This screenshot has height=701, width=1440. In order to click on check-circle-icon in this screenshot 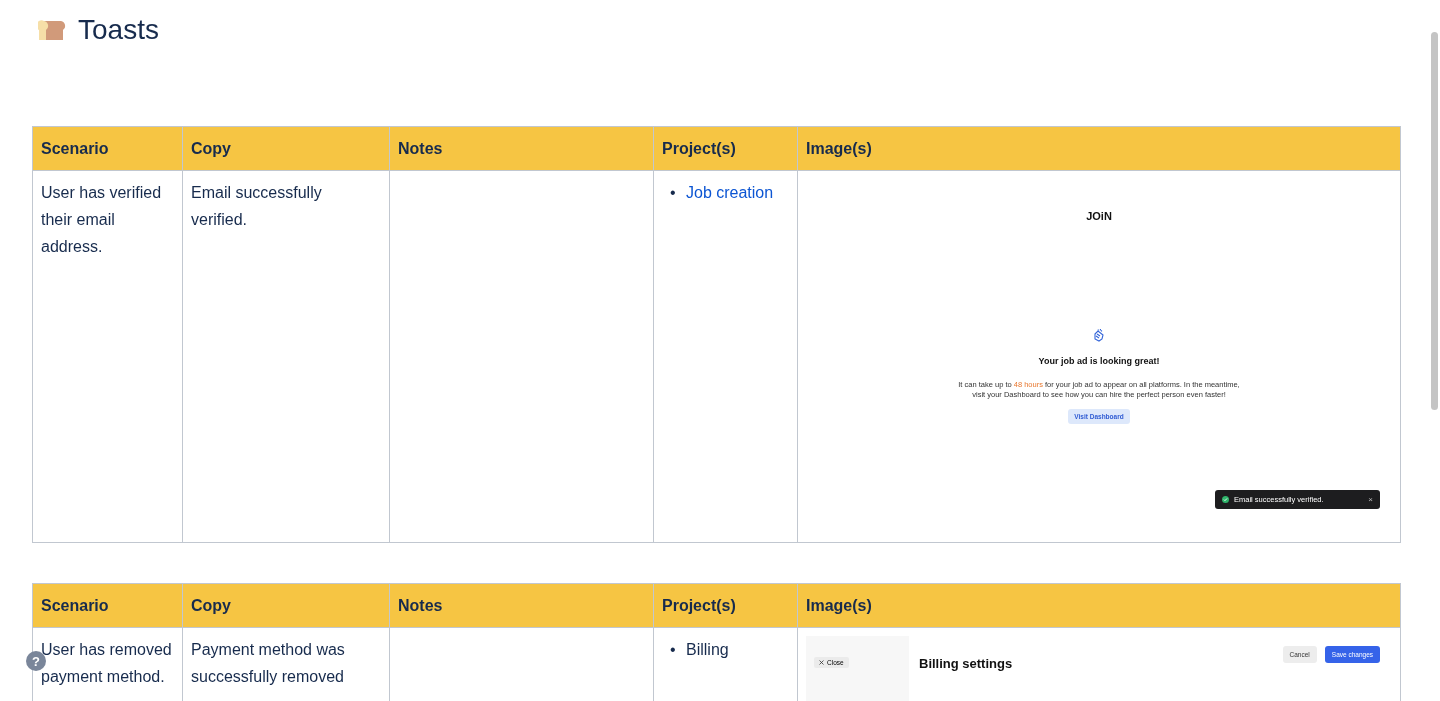, I will do `click(1225, 499)`.